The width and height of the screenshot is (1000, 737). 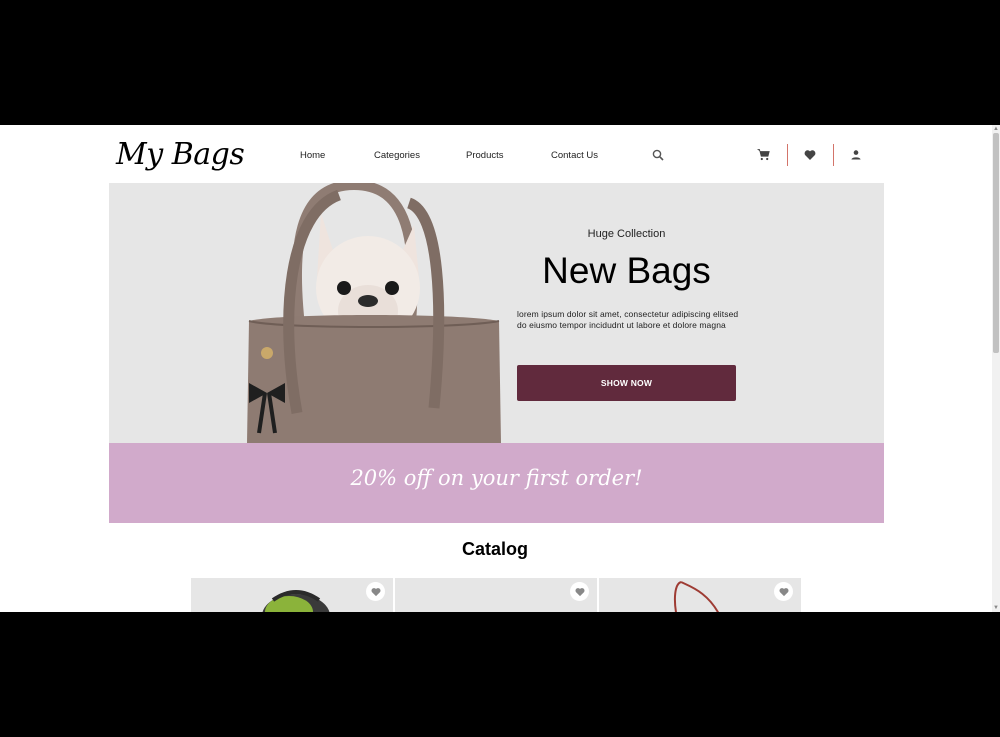 What do you see at coordinates (397, 155) in the screenshot?
I see `nav-categories: Categories` at bounding box center [397, 155].